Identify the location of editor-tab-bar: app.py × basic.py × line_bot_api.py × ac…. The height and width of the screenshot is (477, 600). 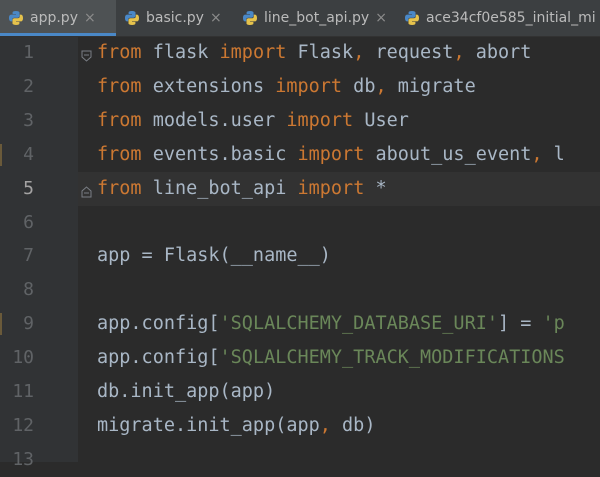
(300, 18).